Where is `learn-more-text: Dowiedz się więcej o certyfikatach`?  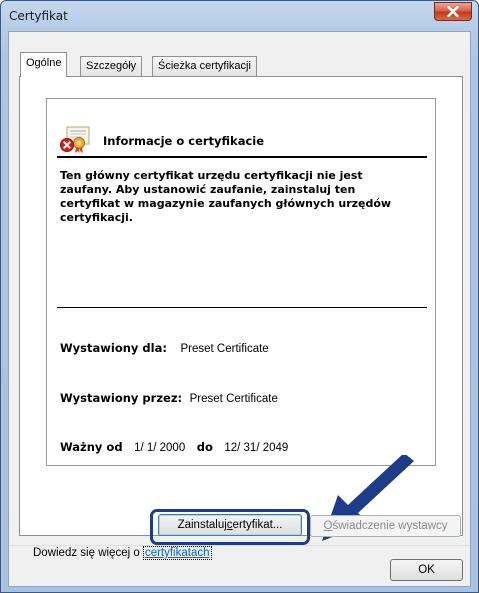 learn-more-text: Dowiedz się więcej o certyfikatach is located at coordinates (122, 553).